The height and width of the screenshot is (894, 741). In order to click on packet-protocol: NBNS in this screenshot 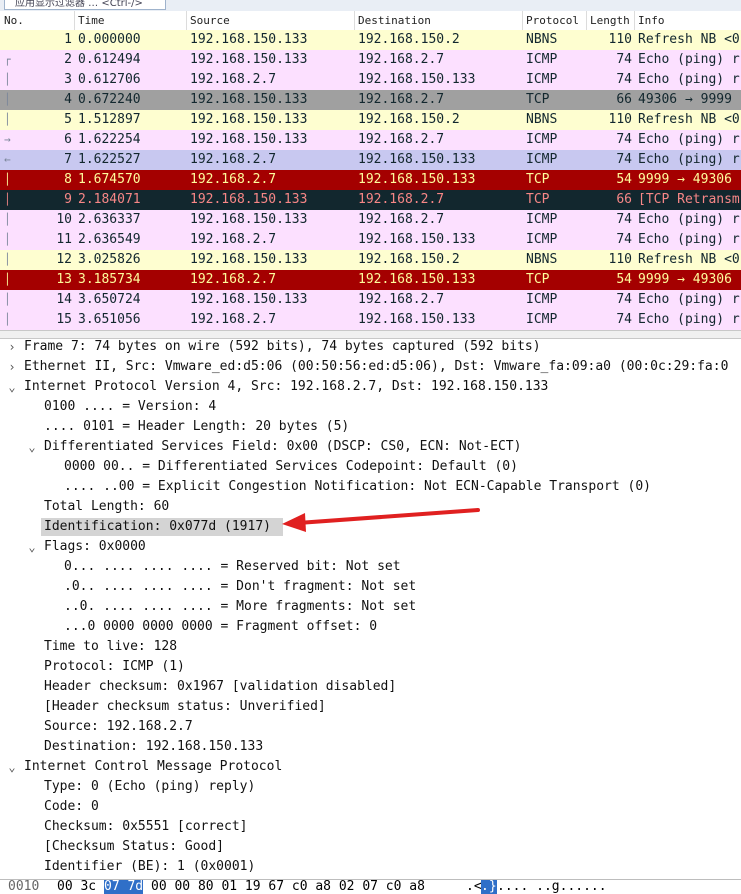, I will do `click(542, 119)`.